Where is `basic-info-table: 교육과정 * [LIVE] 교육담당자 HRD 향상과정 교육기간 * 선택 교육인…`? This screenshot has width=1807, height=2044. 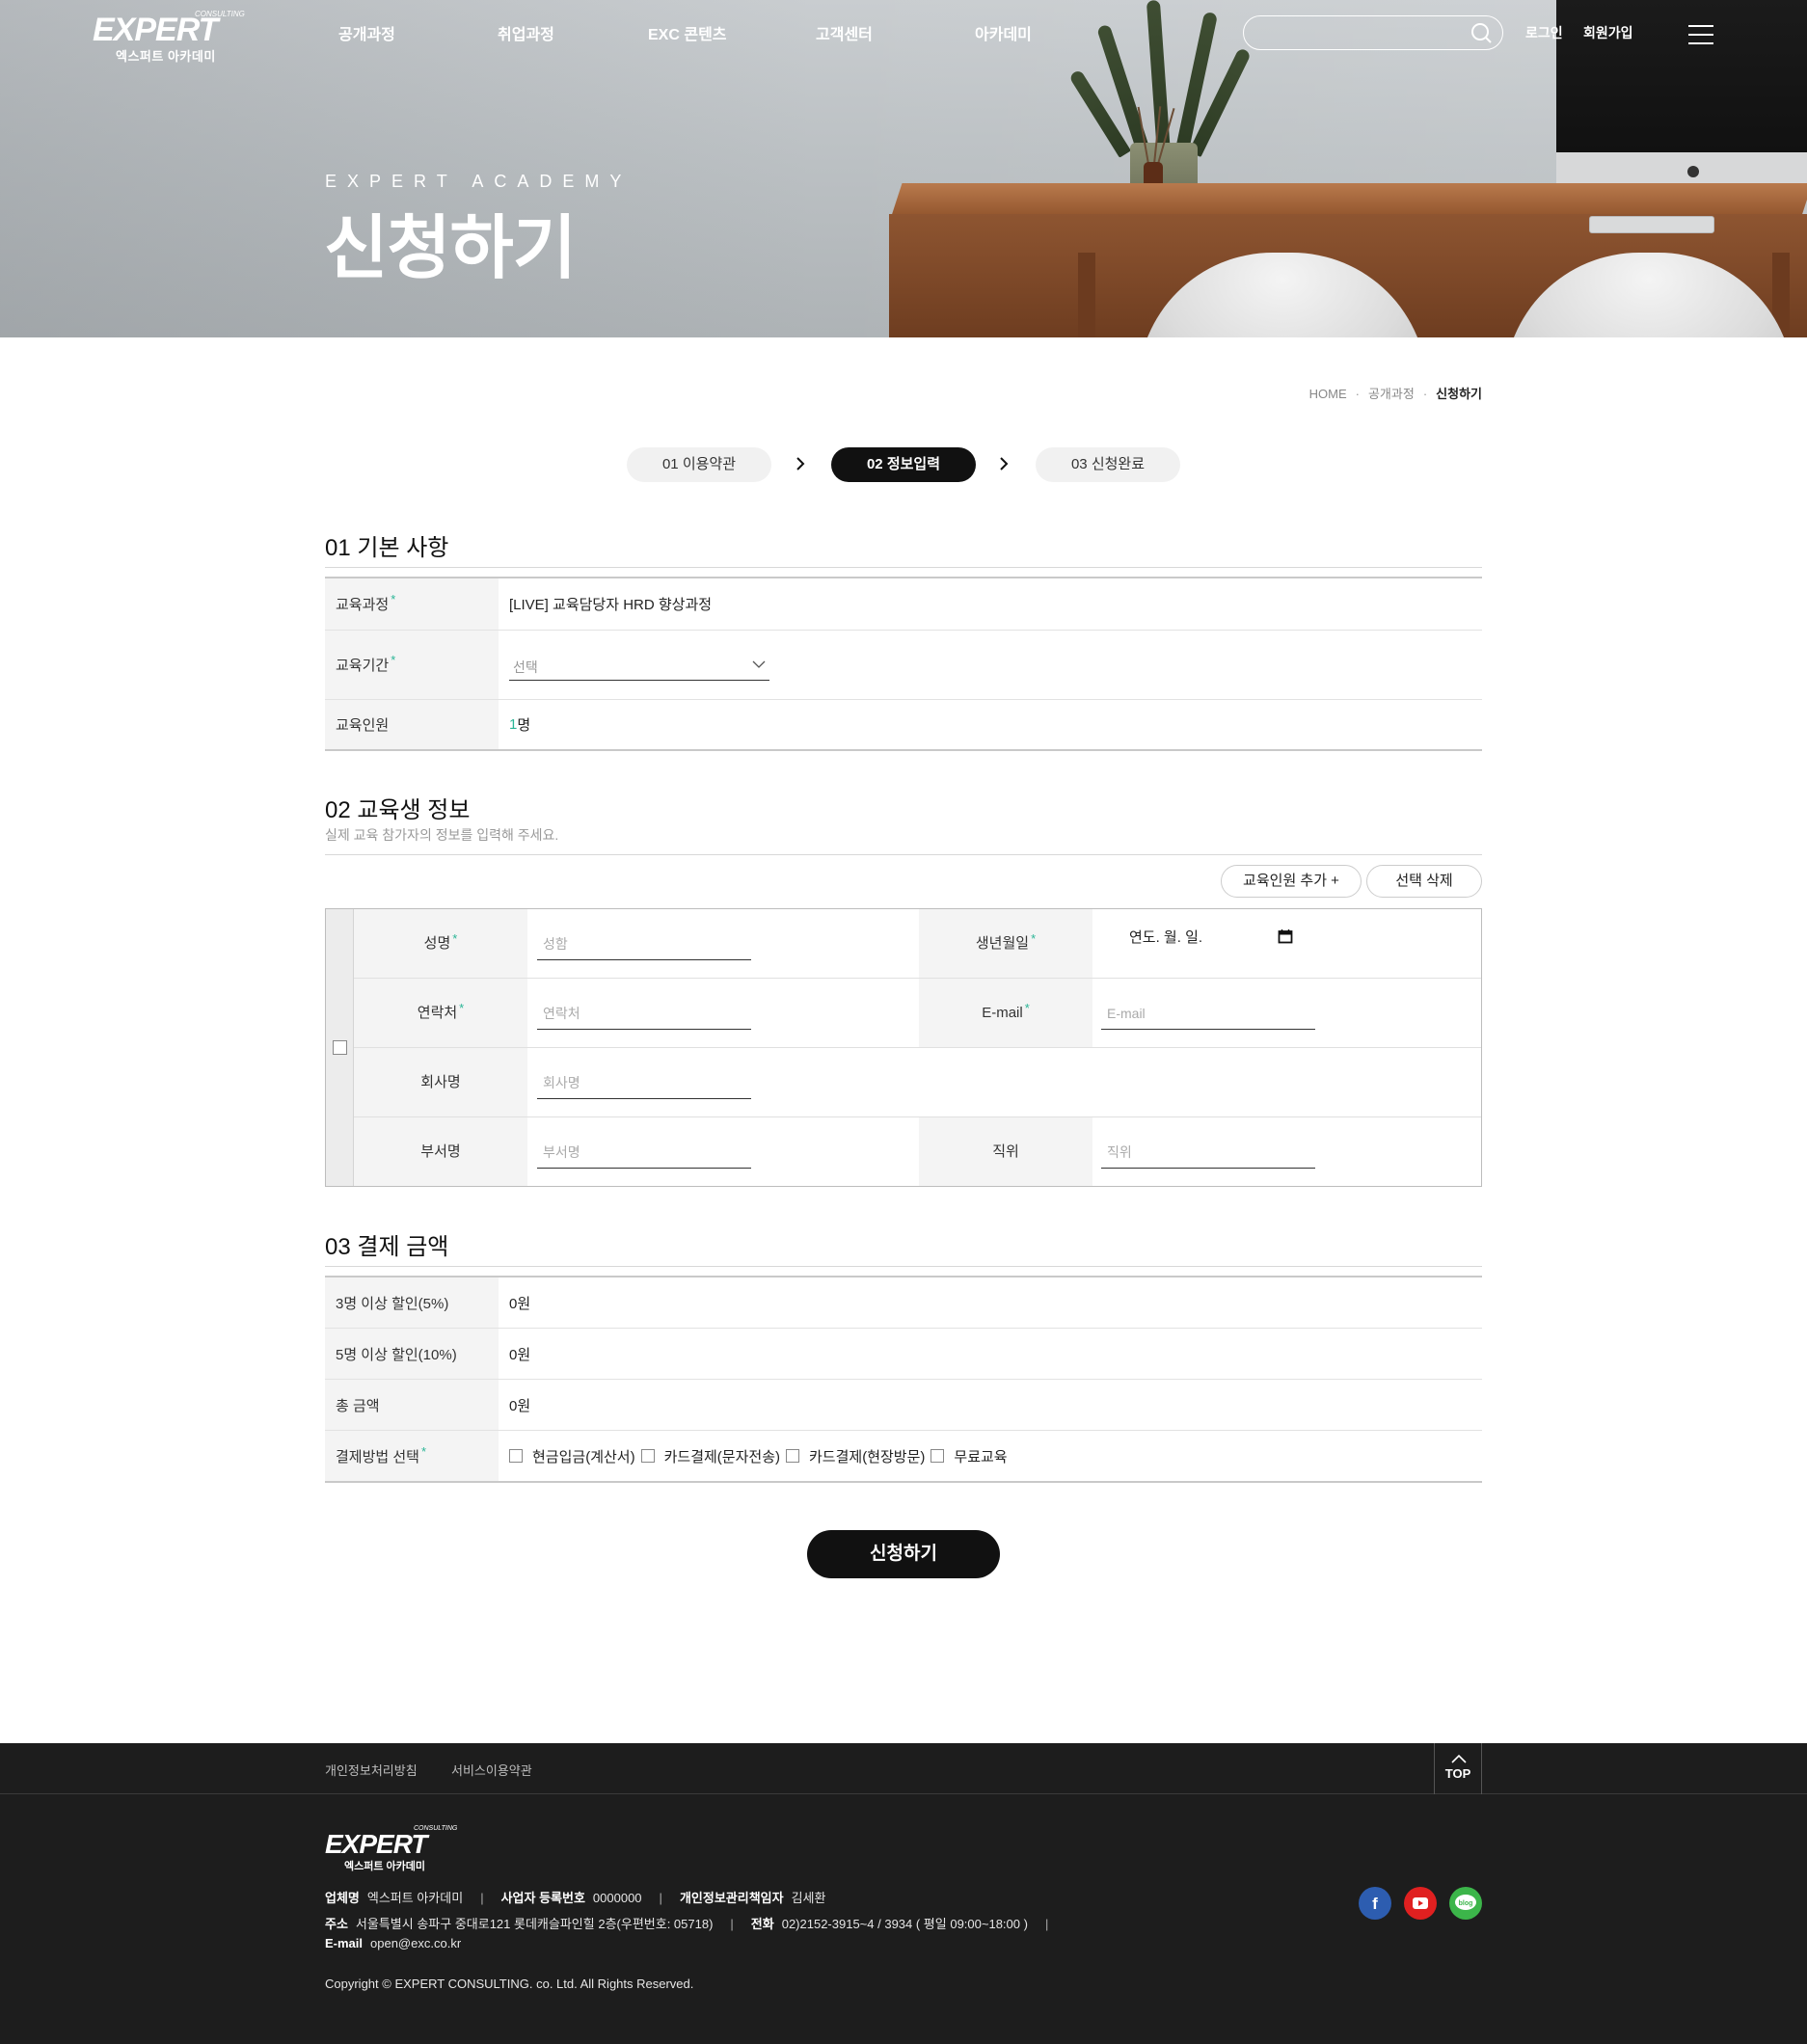 basic-info-table: 교육과정 * [LIVE] 교육담당자 HRD 향상과정 교육기간 * 선택 교육인… is located at coordinates (903, 664).